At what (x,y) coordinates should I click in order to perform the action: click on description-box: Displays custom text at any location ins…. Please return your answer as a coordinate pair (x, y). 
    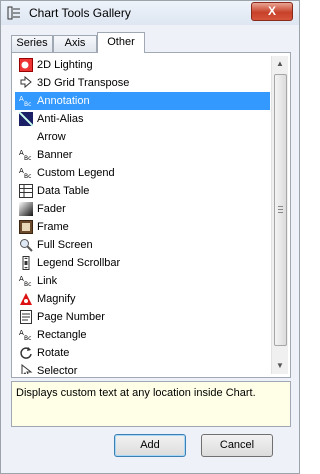
    Looking at the image, I should click on (151, 404).